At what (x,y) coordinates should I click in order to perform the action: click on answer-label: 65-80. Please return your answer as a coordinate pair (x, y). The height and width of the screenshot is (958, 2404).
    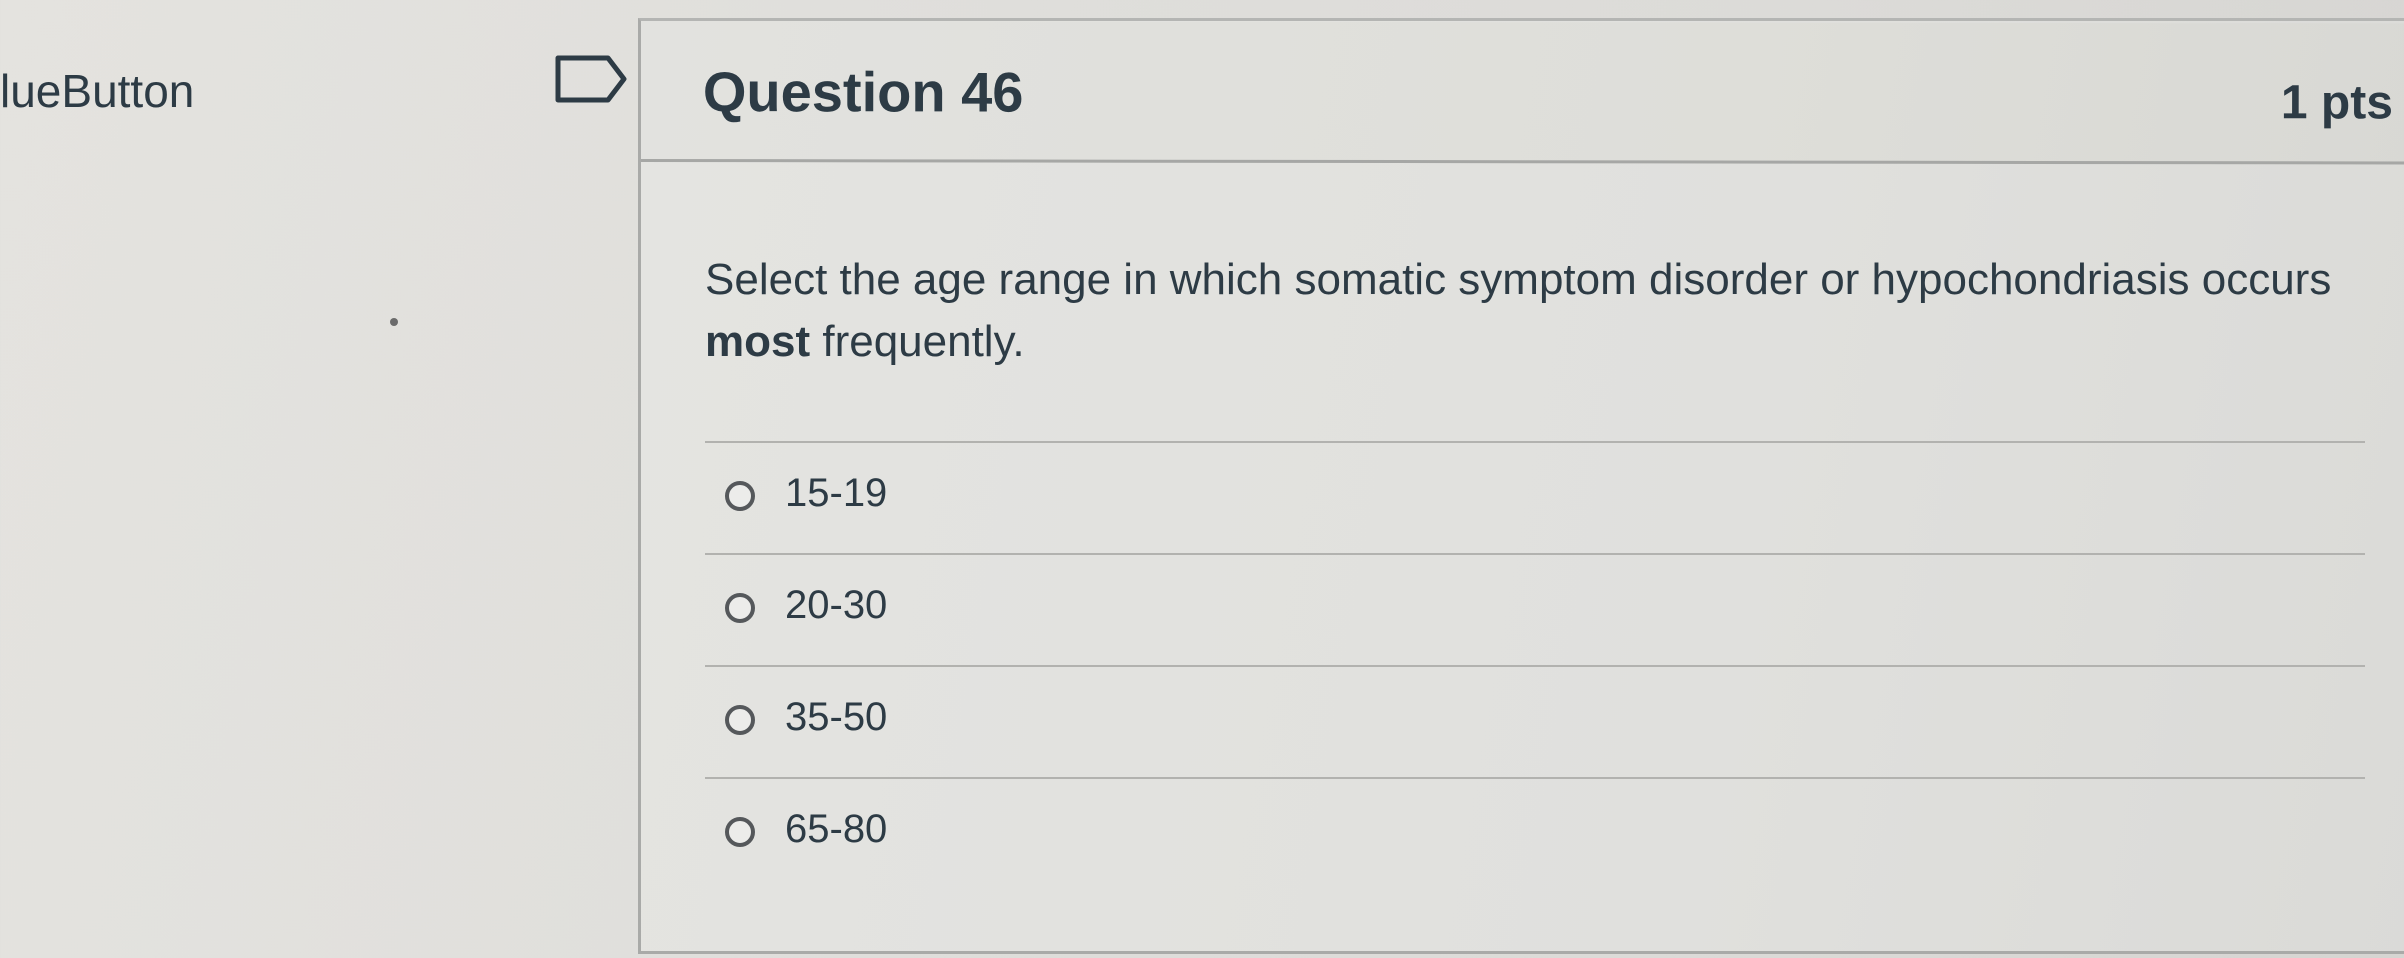
    Looking at the image, I should click on (836, 829).